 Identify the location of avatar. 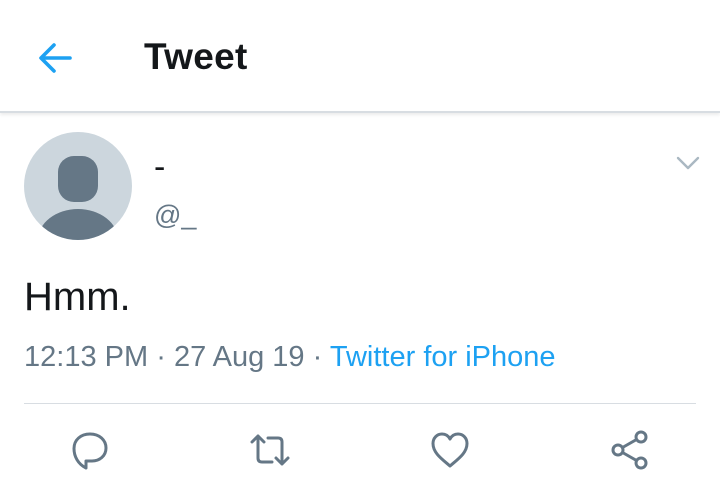
(78, 186).